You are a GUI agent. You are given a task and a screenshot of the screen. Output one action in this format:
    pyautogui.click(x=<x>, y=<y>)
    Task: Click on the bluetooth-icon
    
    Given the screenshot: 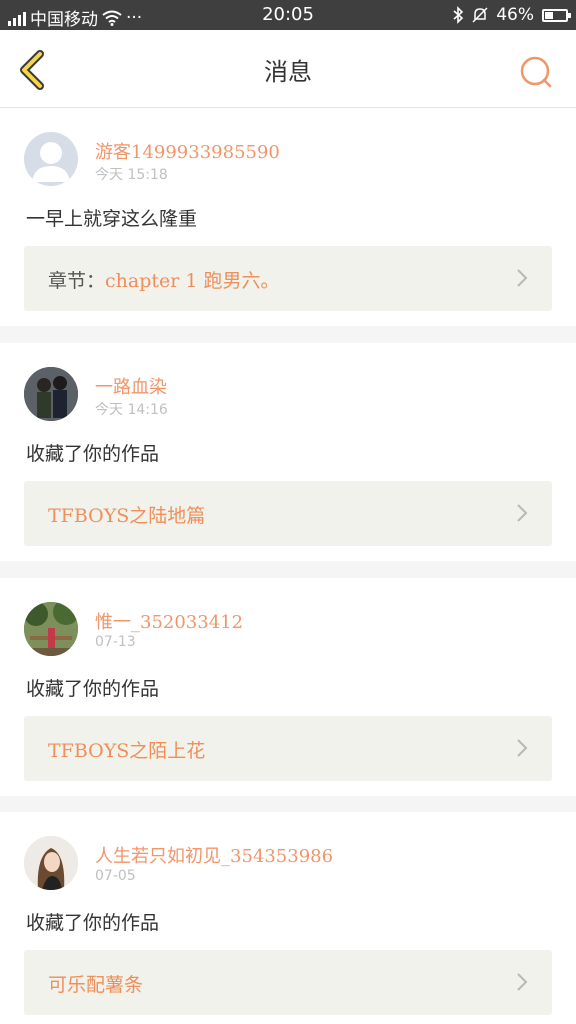 What is the action you would take?
    pyautogui.click(x=458, y=15)
    